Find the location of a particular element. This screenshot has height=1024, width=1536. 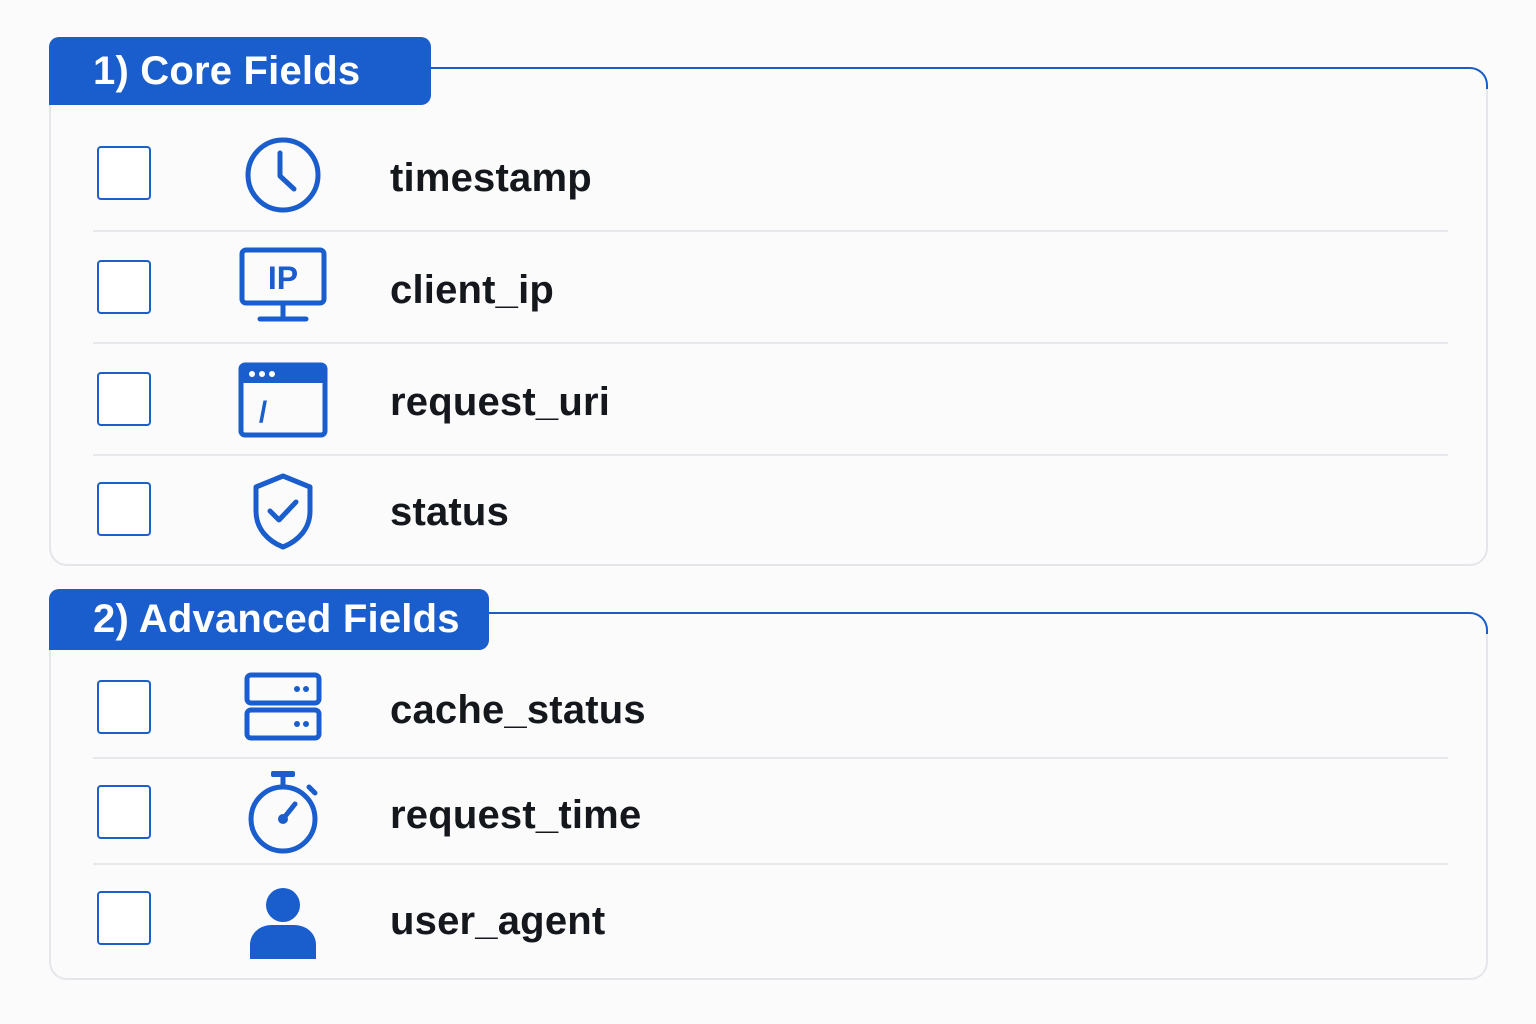

user-agent-checkbox is located at coordinates (124, 918).